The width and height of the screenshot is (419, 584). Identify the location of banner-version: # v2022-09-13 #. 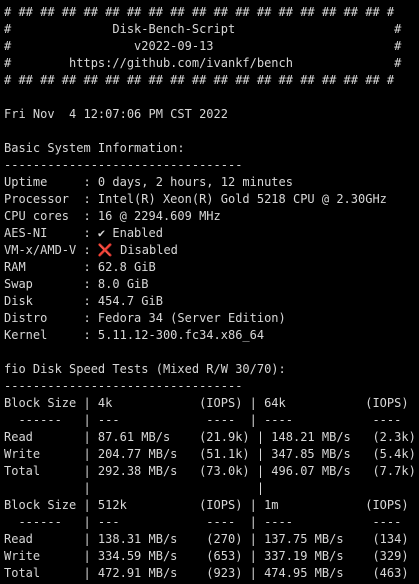
(203, 46).